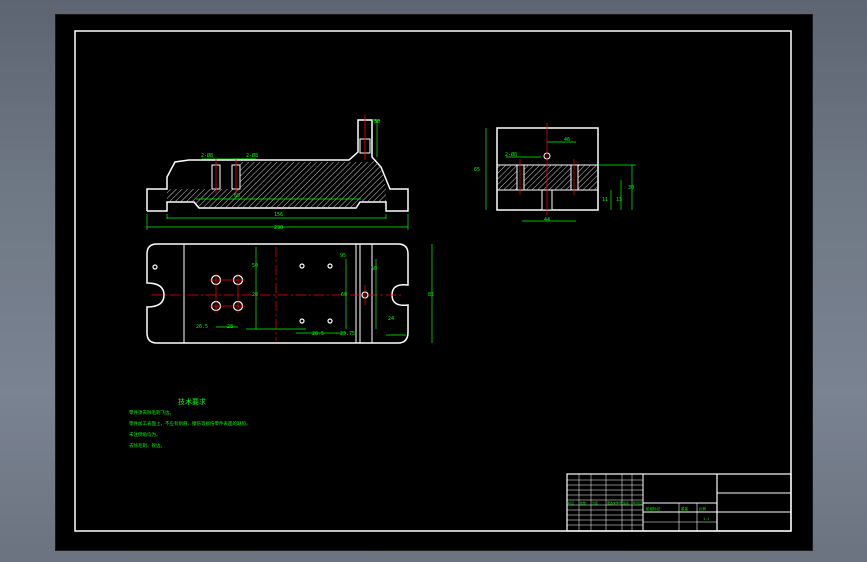 Image resolution: width=867 pixels, height=562 pixels. Describe the element at coordinates (276, 182) in the screenshot. I see `front-section-hatch` at that location.